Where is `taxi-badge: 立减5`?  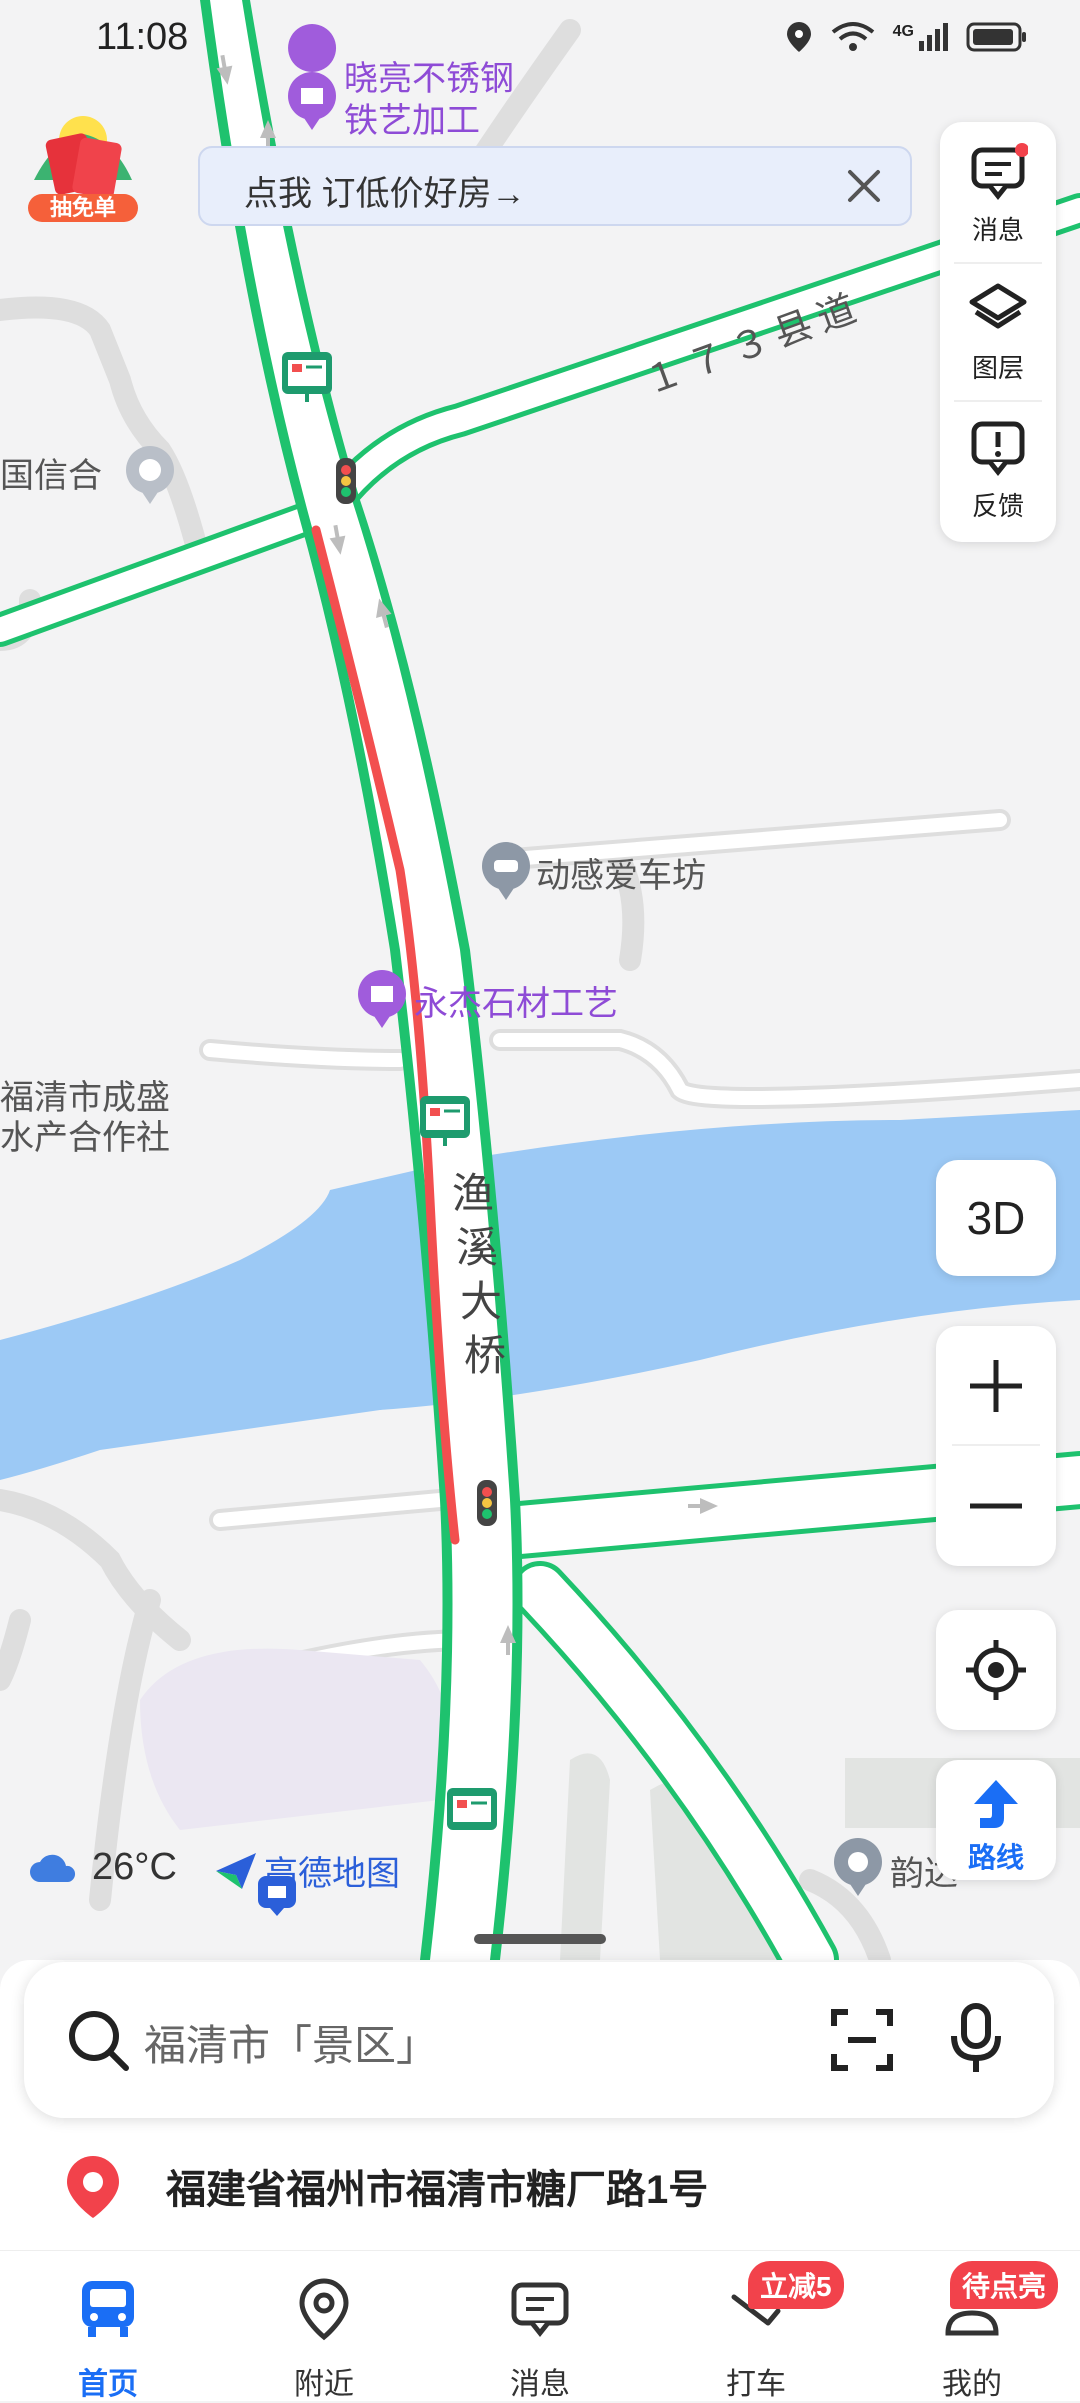 taxi-badge: 立减5 is located at coordinates (796, 2285).